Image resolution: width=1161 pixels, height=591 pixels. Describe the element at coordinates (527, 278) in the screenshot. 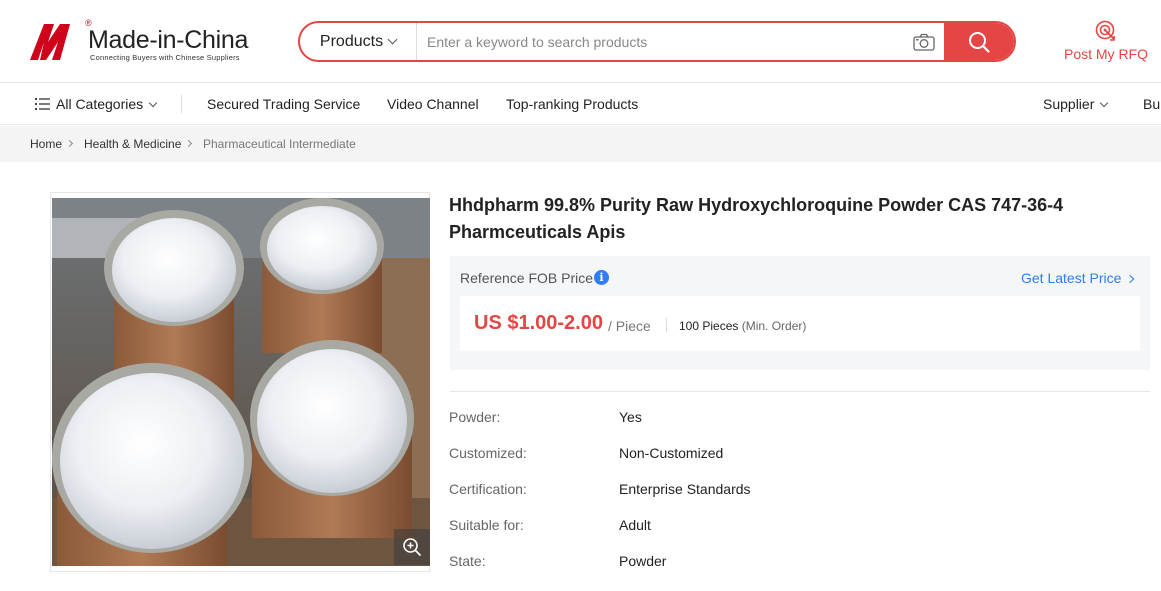

I see `reference-price-label: Reference FOB Price` at that location.